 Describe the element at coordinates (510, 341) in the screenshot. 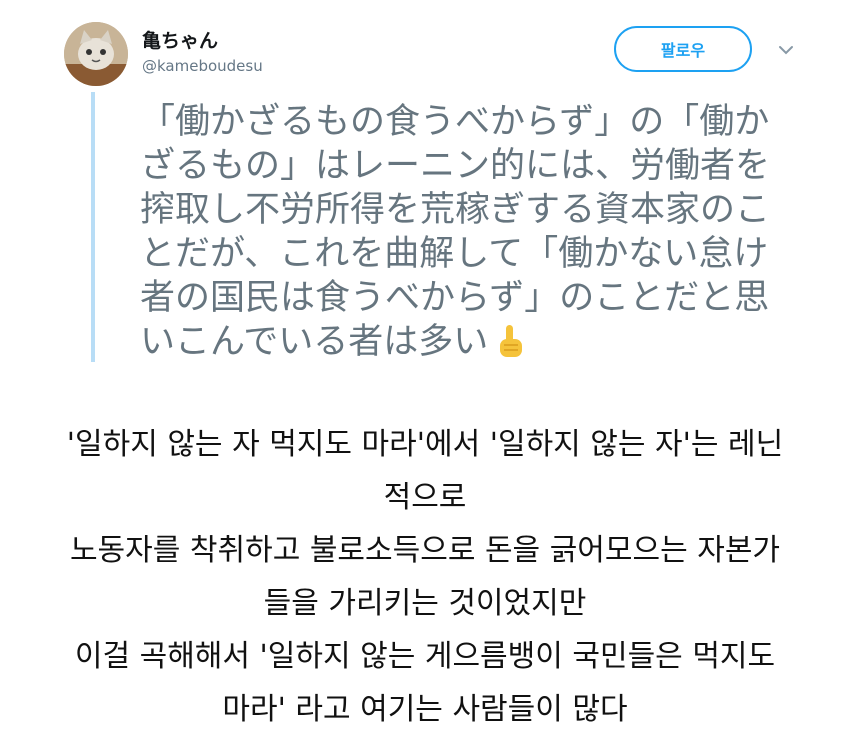

I see `pointing-up-emoji-icon` at that location.